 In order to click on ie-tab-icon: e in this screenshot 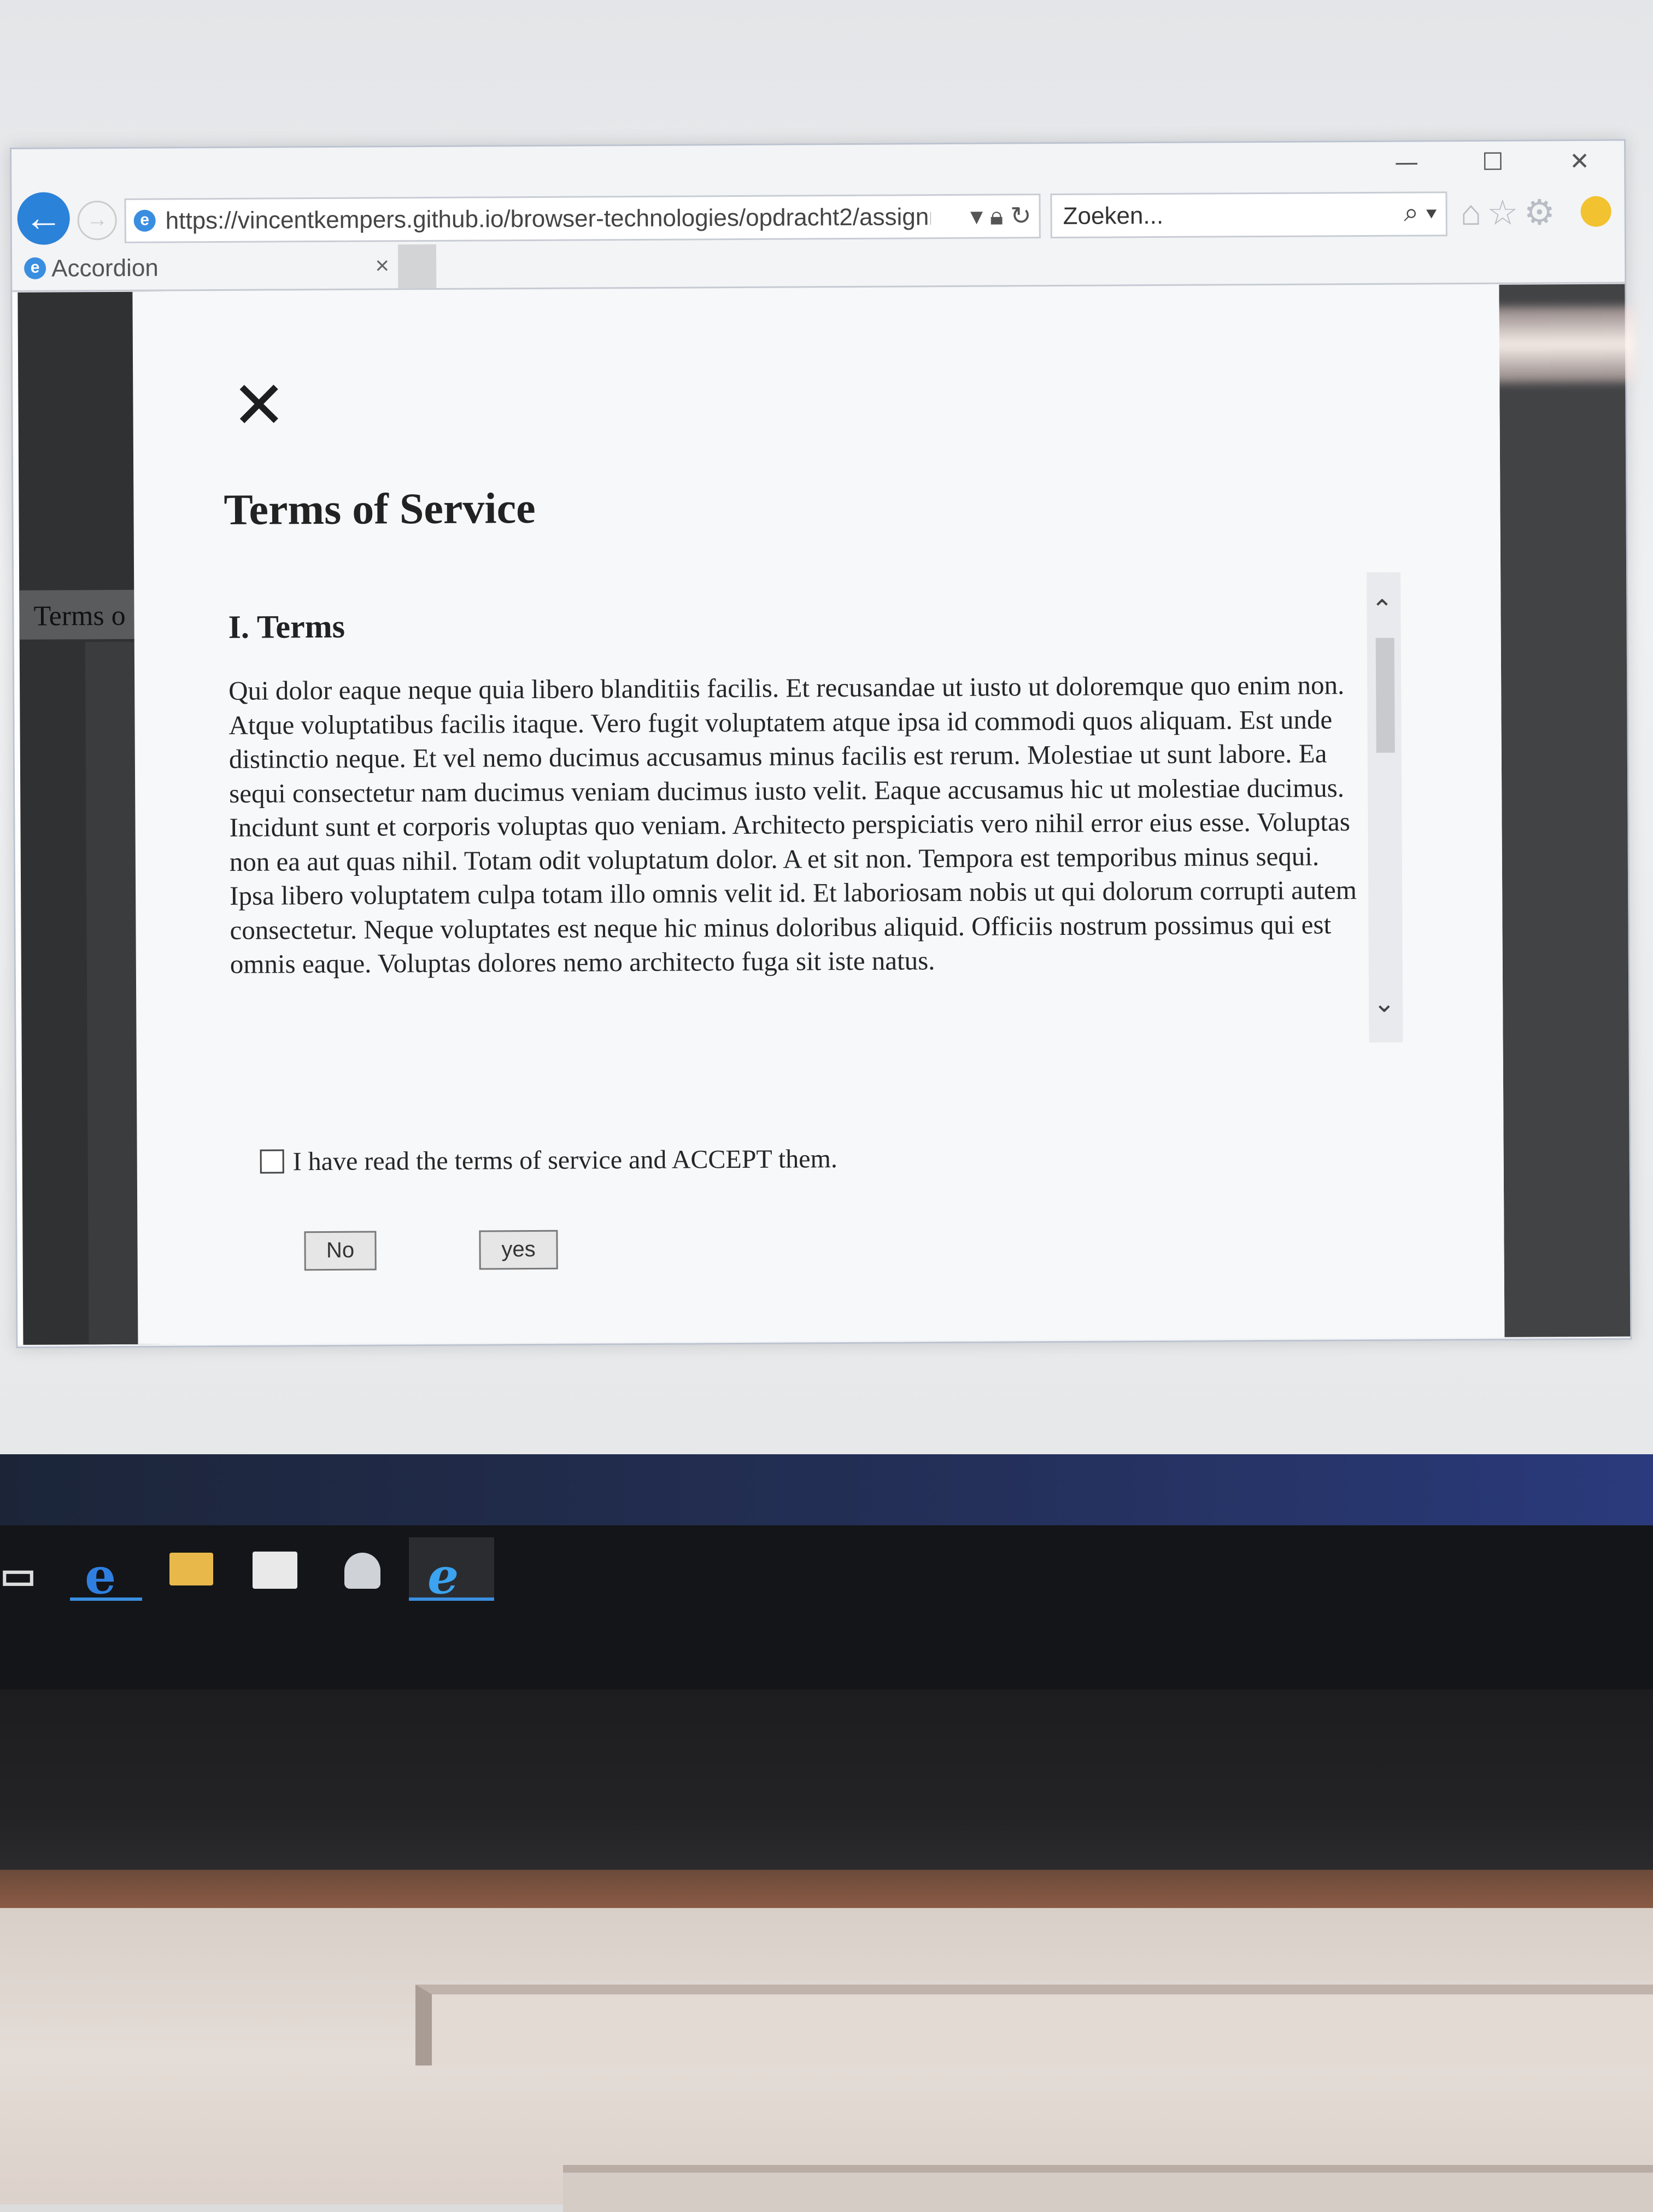, I will do `click(35, 268)`.